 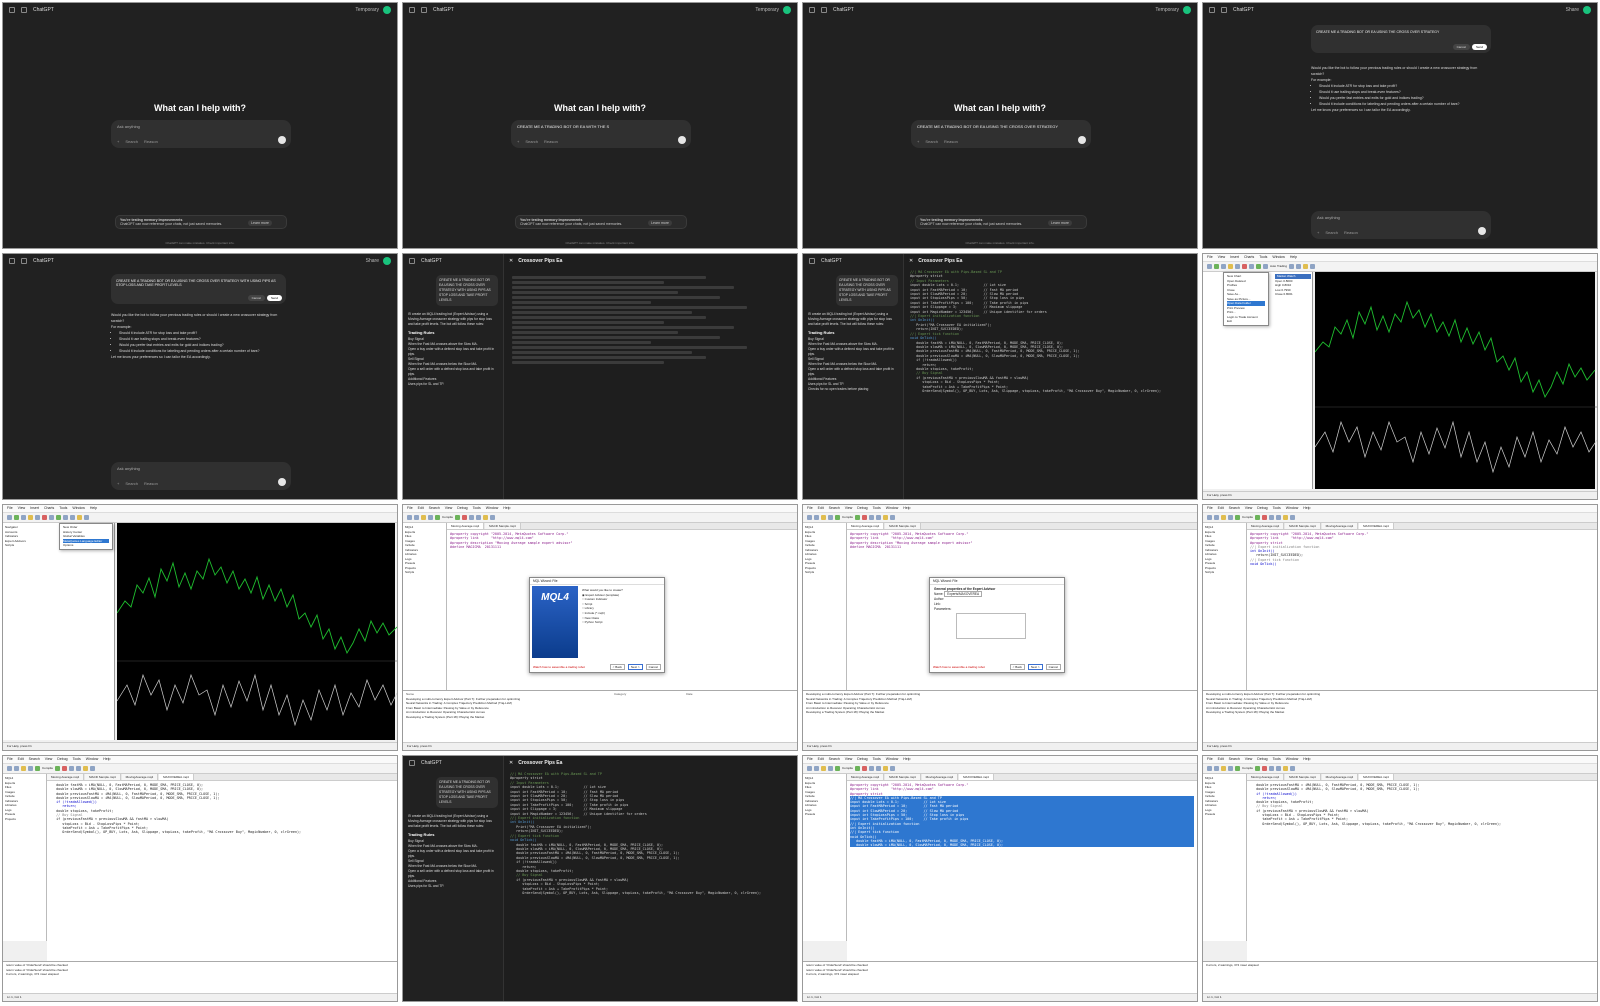 What do you see at coordinates (424, 572) in the screenshot?
I see `nav-item: Scripts` at bounding box center [424, 572].